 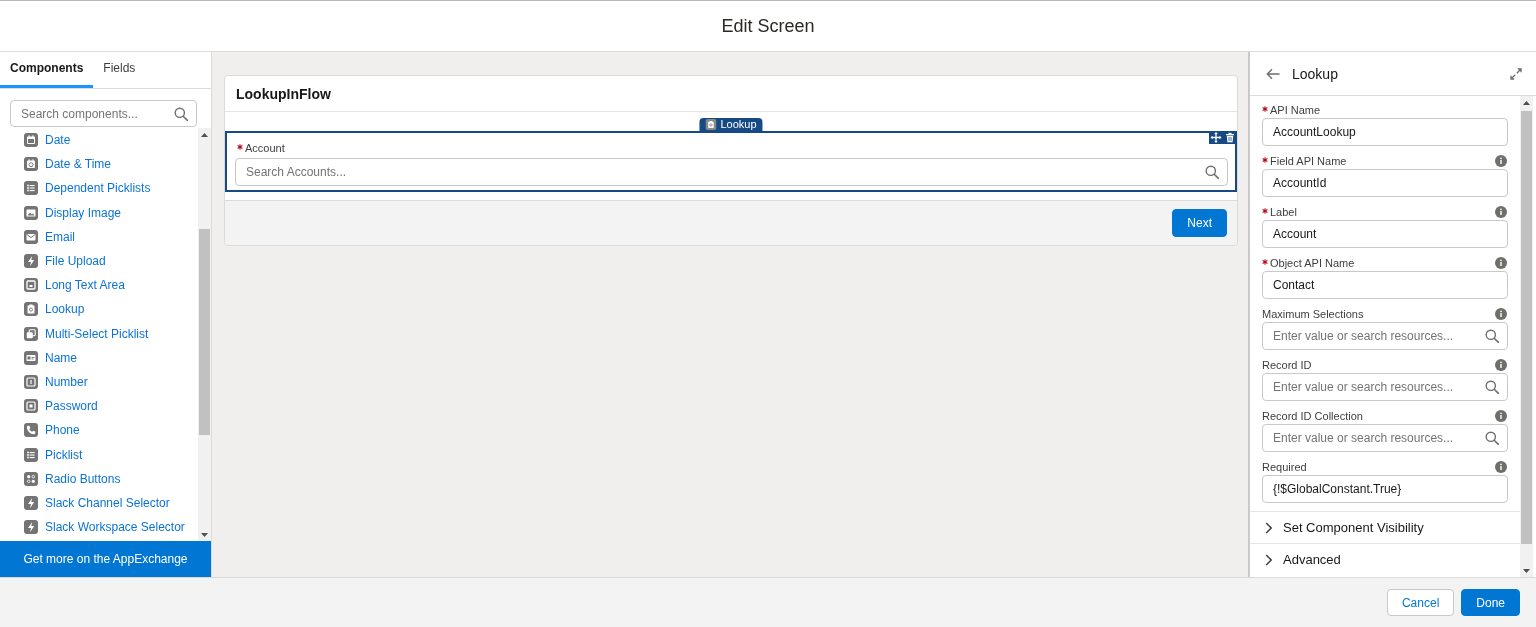 I want to click on image-icon, so click(x=31, y=212).